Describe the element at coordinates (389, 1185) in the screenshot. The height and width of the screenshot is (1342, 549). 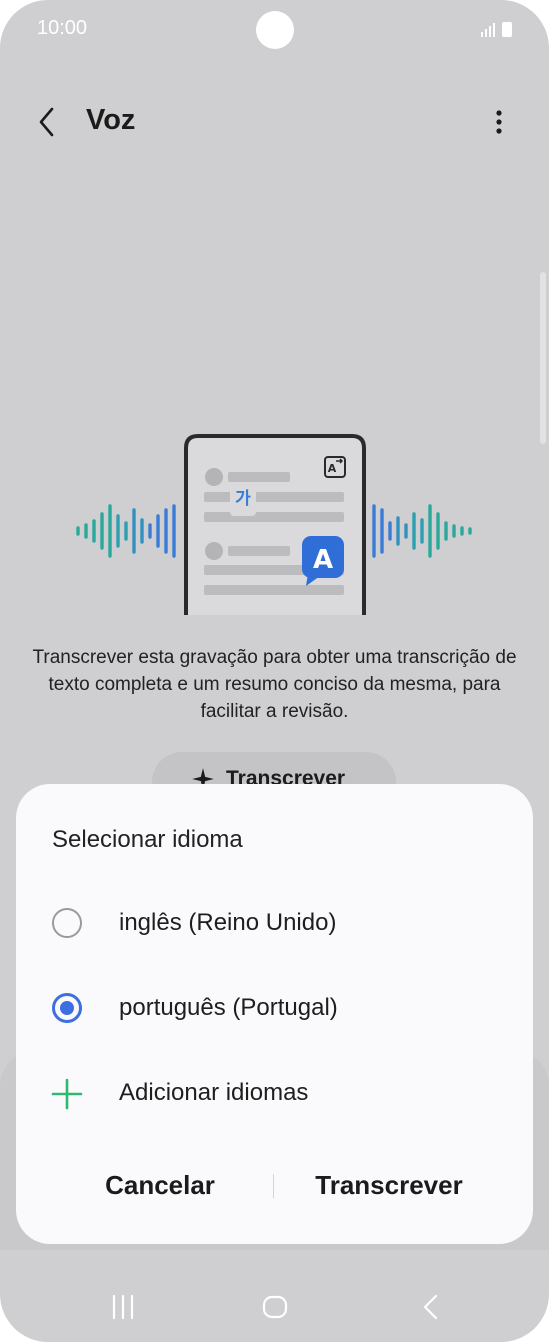
I see `confirm-transcribe-button: Transcrever` at that location.